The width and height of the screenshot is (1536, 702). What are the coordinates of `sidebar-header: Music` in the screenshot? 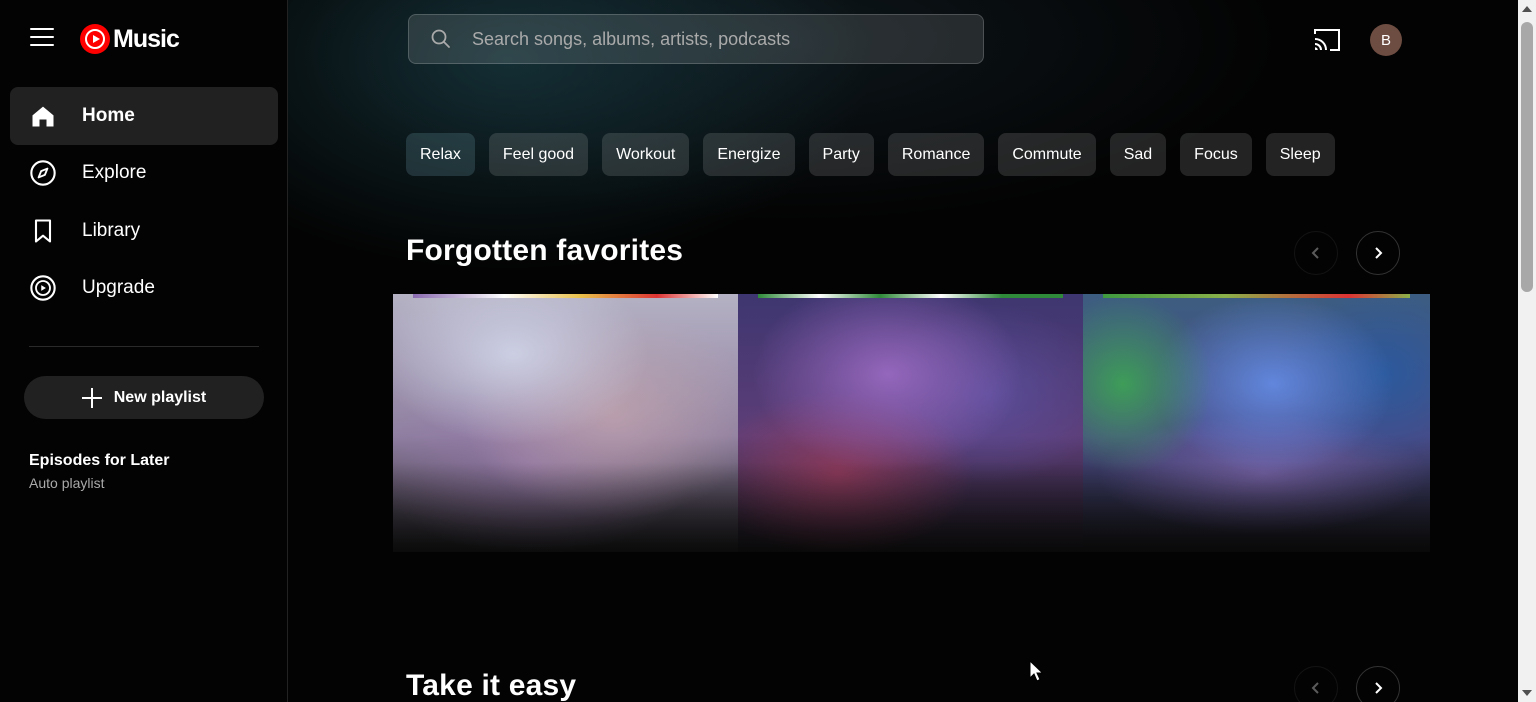 It's located at (144, 40).